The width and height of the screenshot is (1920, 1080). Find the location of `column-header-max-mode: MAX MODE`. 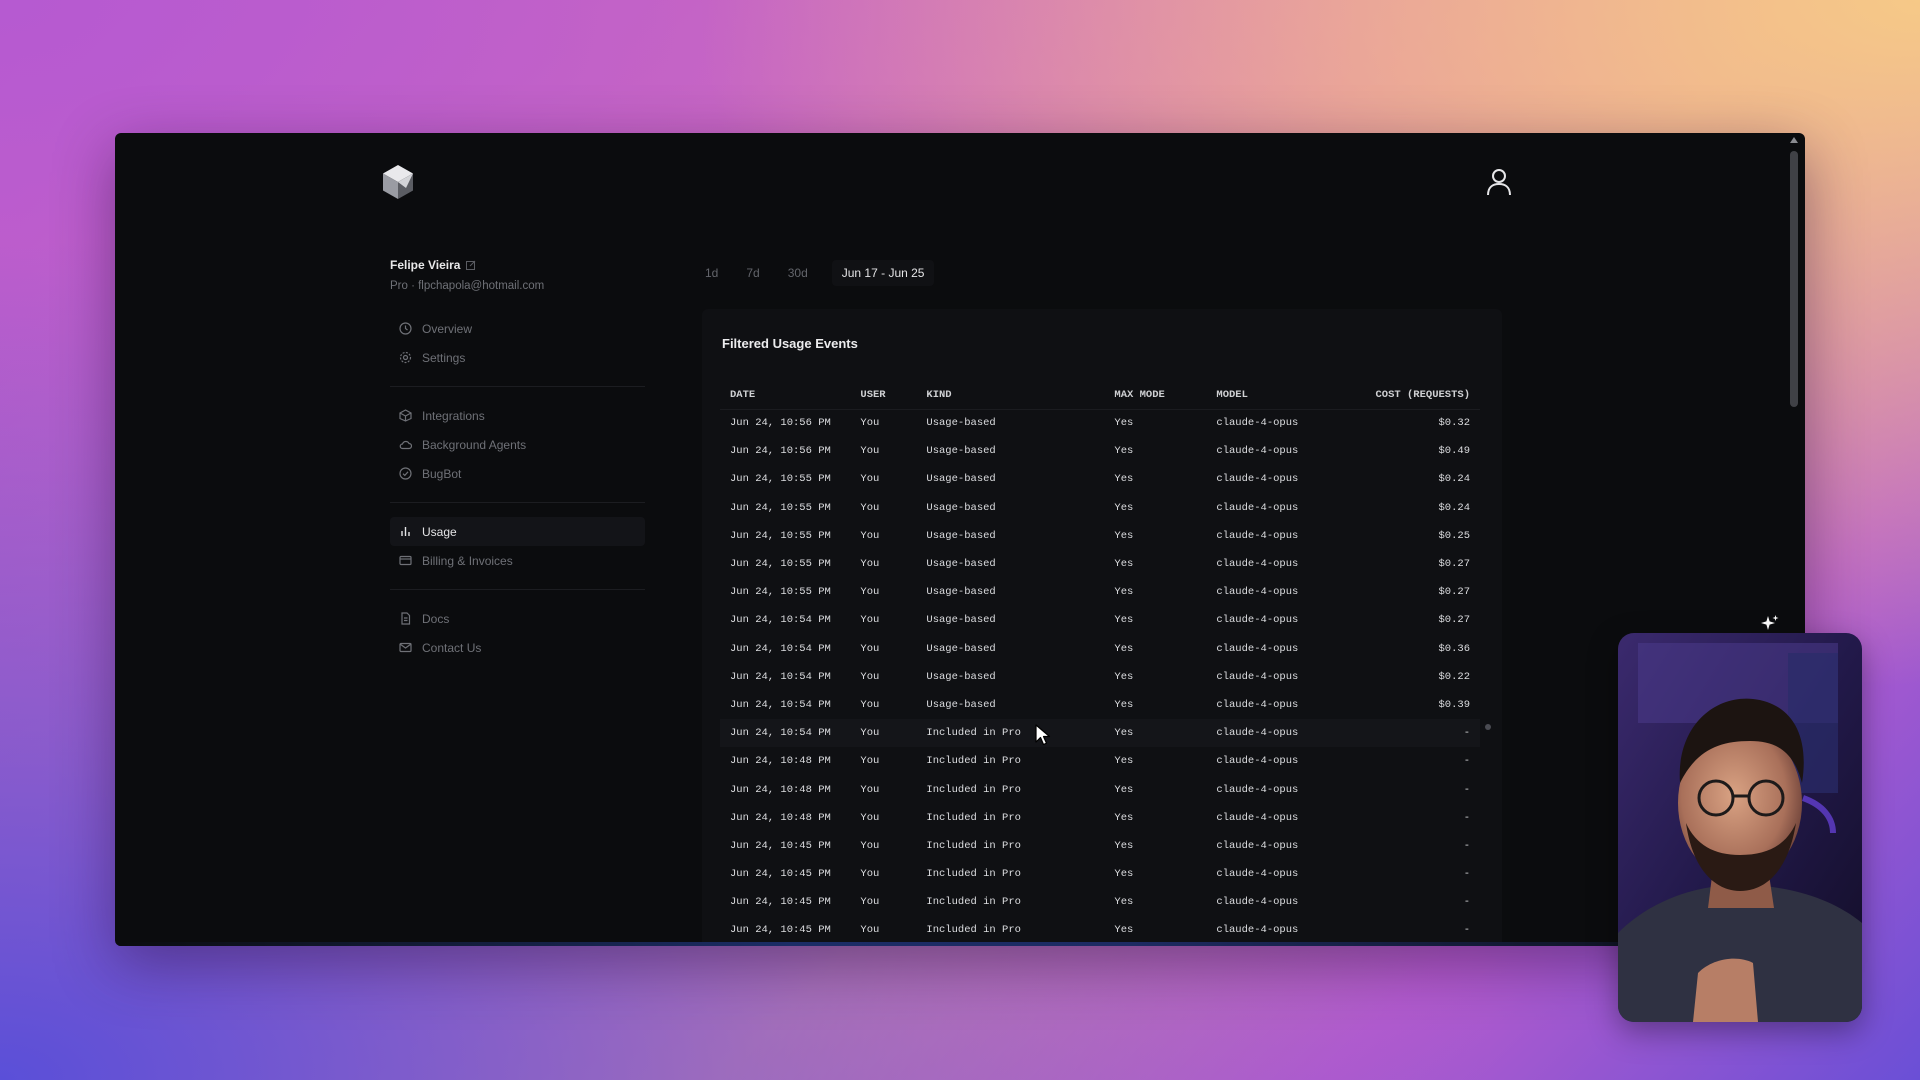

column-header-max-mode: MAX MODE is located at coordinates (1155, 395).